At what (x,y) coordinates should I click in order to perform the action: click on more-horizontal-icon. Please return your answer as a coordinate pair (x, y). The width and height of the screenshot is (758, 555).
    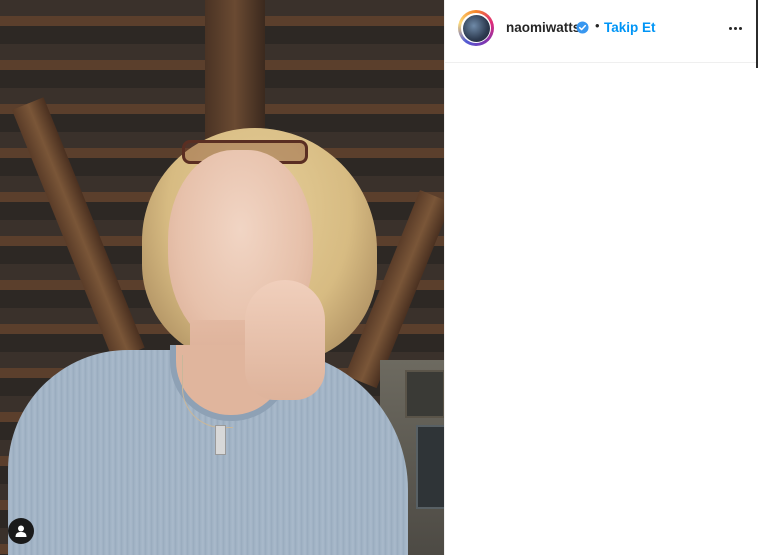
    Looking at the image, I should click on (730, 28).